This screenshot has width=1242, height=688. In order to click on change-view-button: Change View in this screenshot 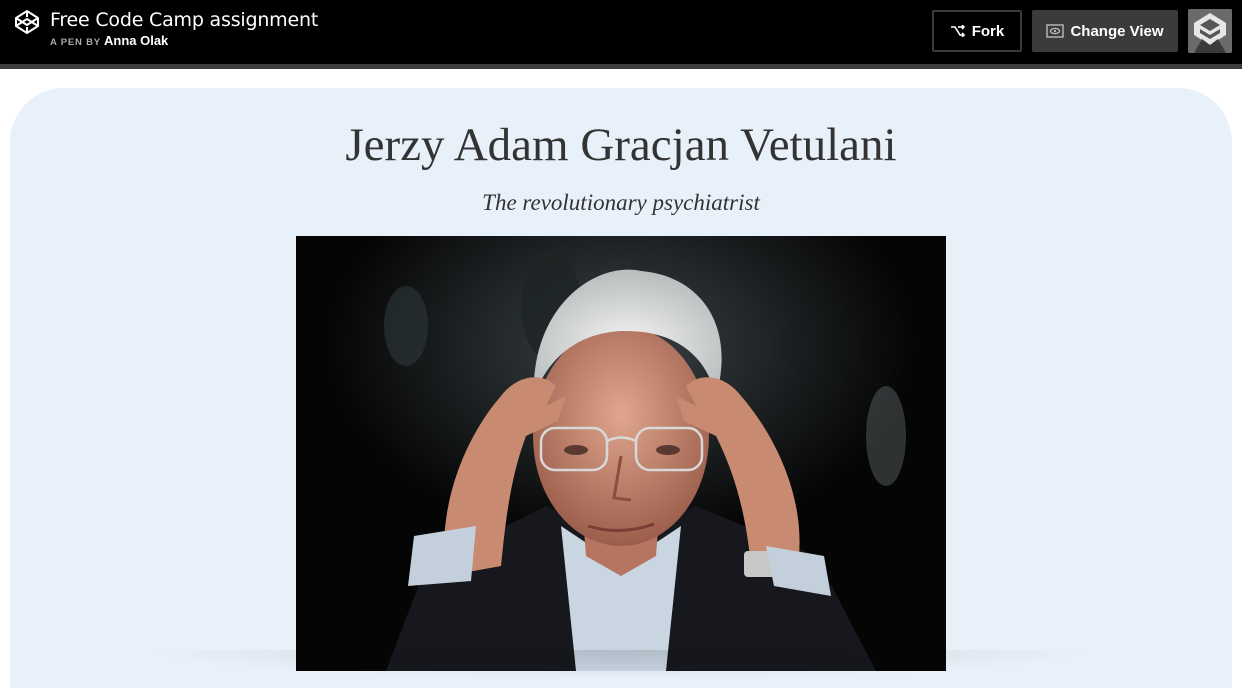, I will do `click(1105, 31)`.